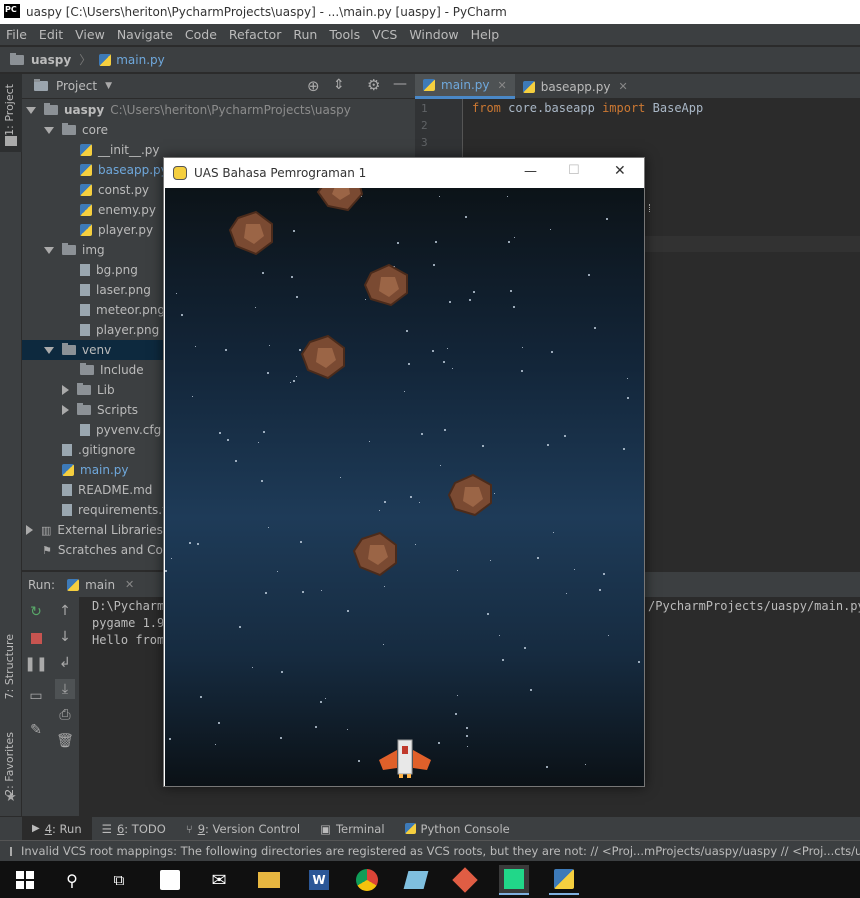 Image resolution: width=860 pixels, height=898 pixels. What do you see at coordinates (11, 851) in the screenshot?
I see `tool-window-icon` at bounding box center [11, 851].